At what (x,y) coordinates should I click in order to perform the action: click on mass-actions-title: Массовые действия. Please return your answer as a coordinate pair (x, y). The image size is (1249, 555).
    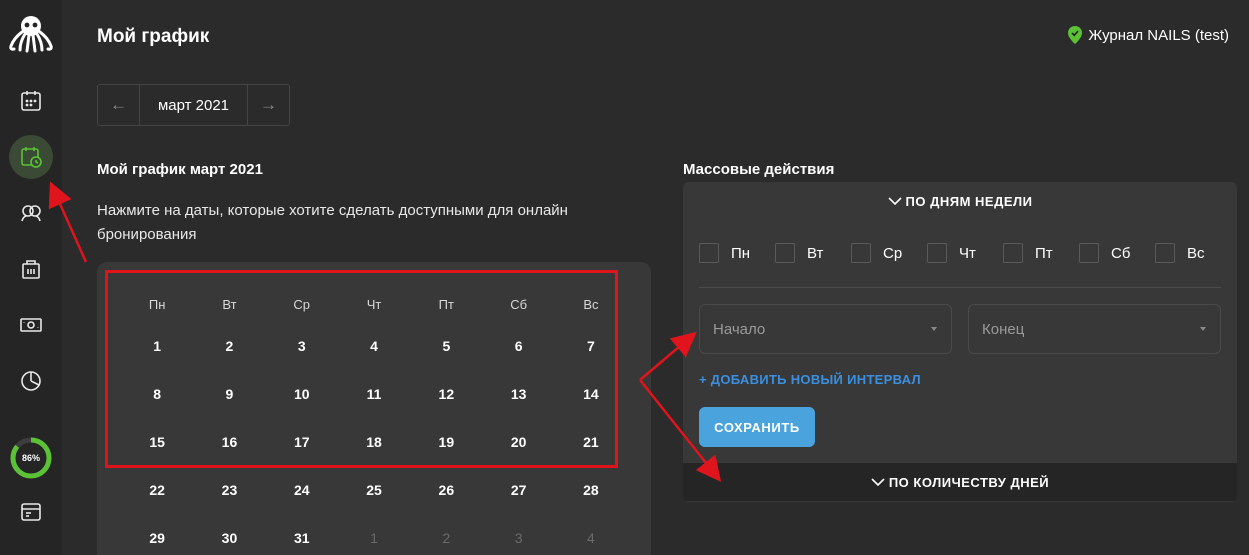
    Looking at the image, I should click on (759, 169).